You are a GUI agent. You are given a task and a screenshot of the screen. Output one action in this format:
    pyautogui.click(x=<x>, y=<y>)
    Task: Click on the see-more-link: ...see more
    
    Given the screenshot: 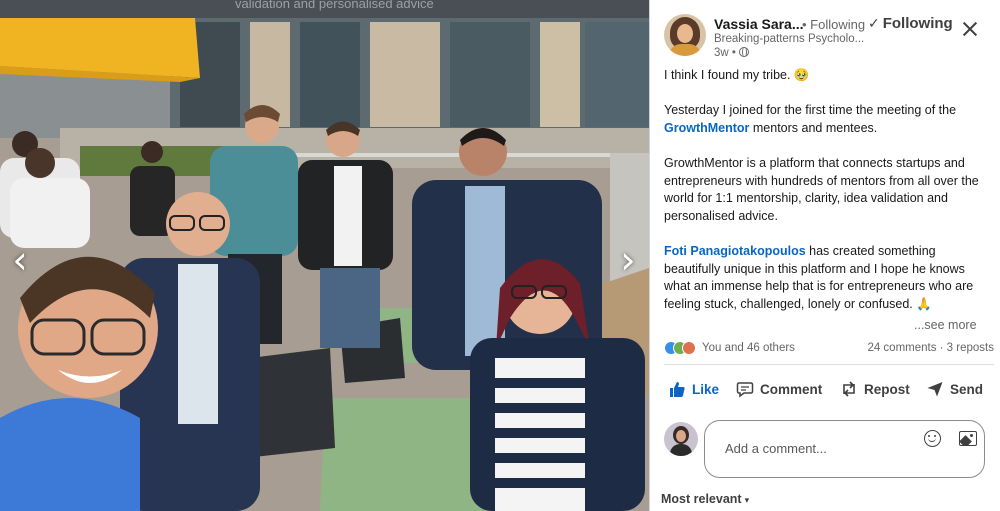 What is the action you would take?
    pyautogui.click(x=945, y=325)
    